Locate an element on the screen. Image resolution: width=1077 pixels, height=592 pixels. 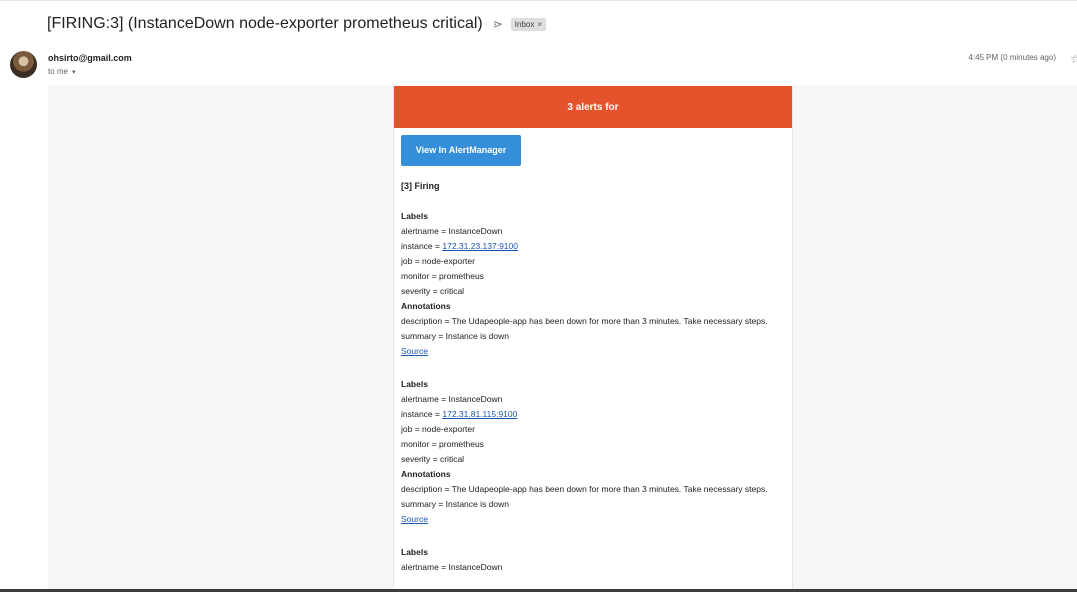
sender-email: ohsirto@gmail.com is located at coordinates (90, 58).